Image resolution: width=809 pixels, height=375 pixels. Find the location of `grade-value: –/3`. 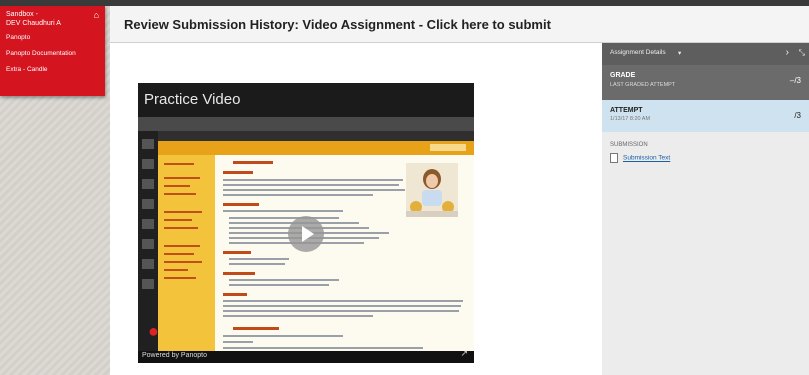

grade-value: –/3 is located at coordinates (795, 80).